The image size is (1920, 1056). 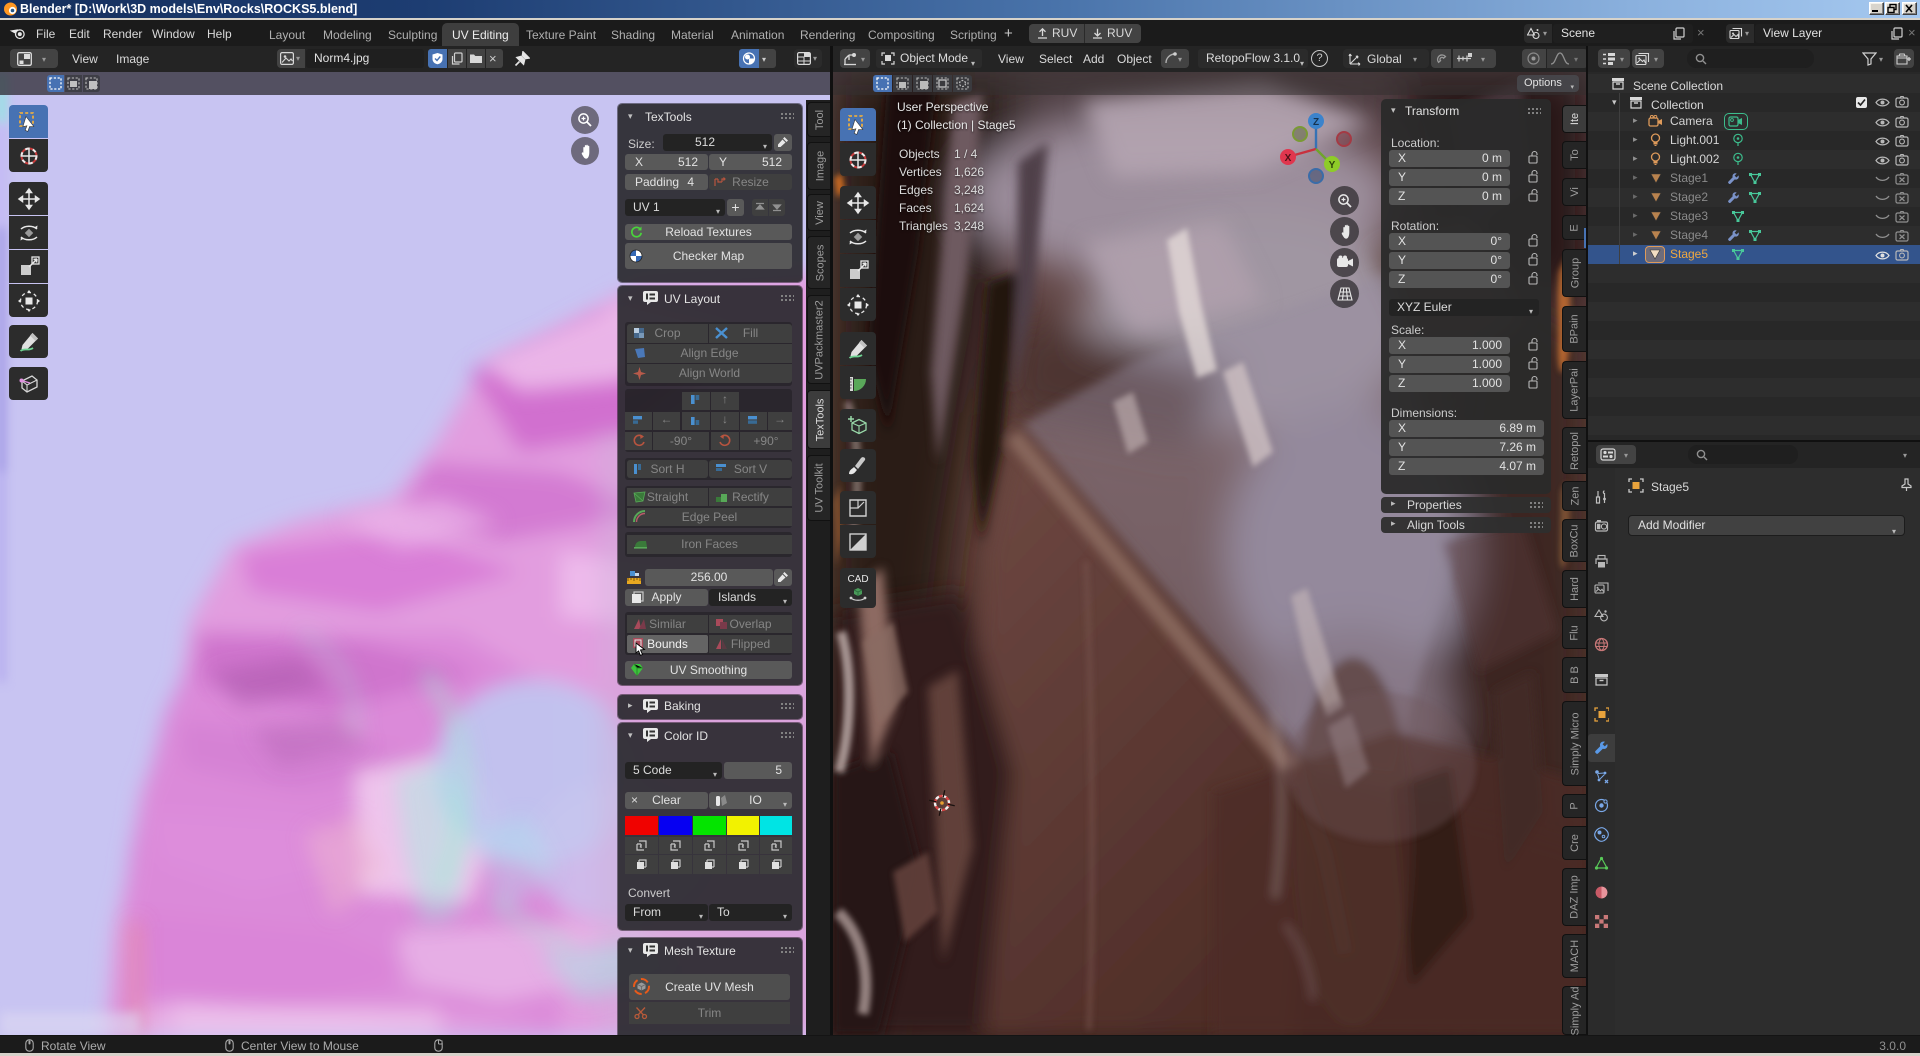 I want to click on svg-text: Y, so click(x=1332, y=165).